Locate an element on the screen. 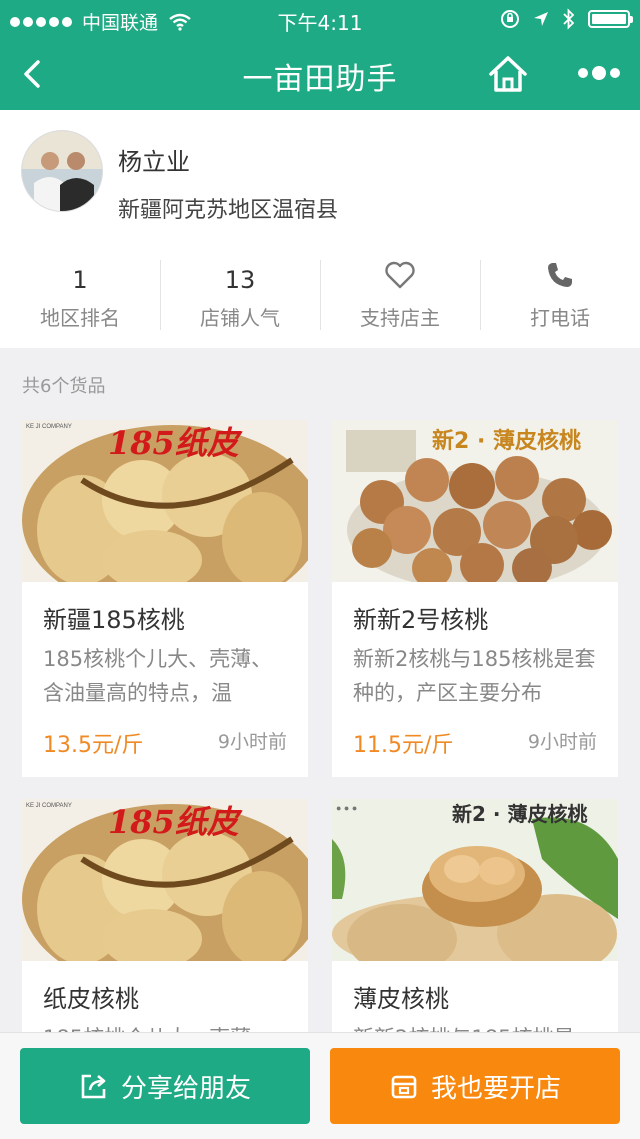  nav-bar: 一亩田助手 is located at coordinates (320, 75).